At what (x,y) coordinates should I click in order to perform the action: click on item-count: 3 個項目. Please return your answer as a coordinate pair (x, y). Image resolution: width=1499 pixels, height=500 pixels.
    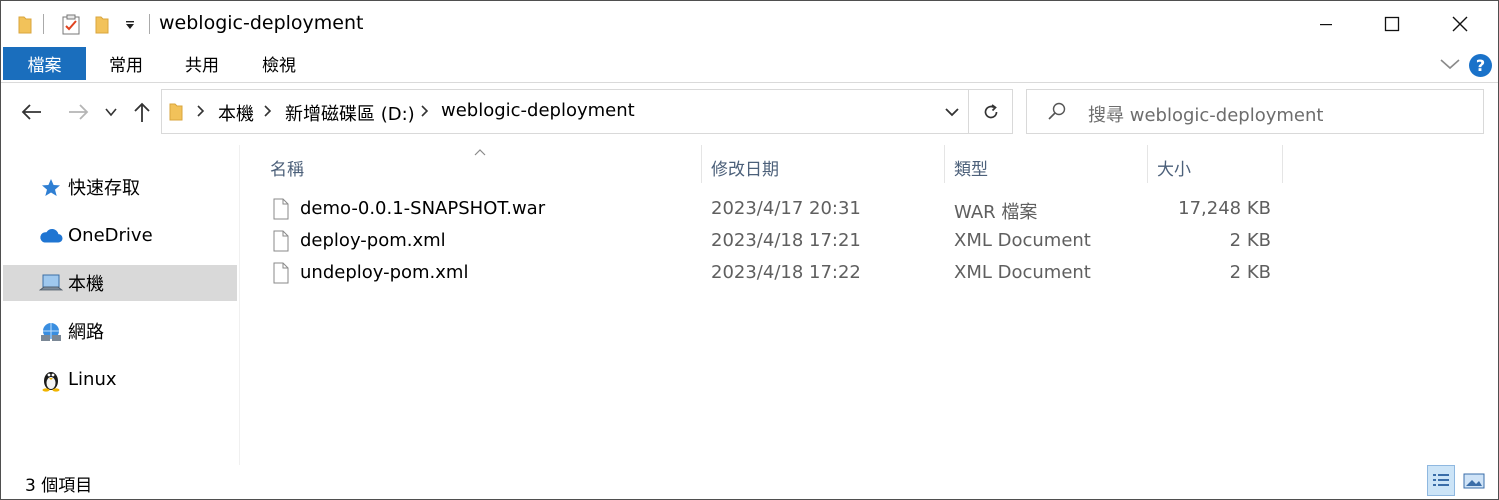
    Looking at the image, I should click on (59, 486).